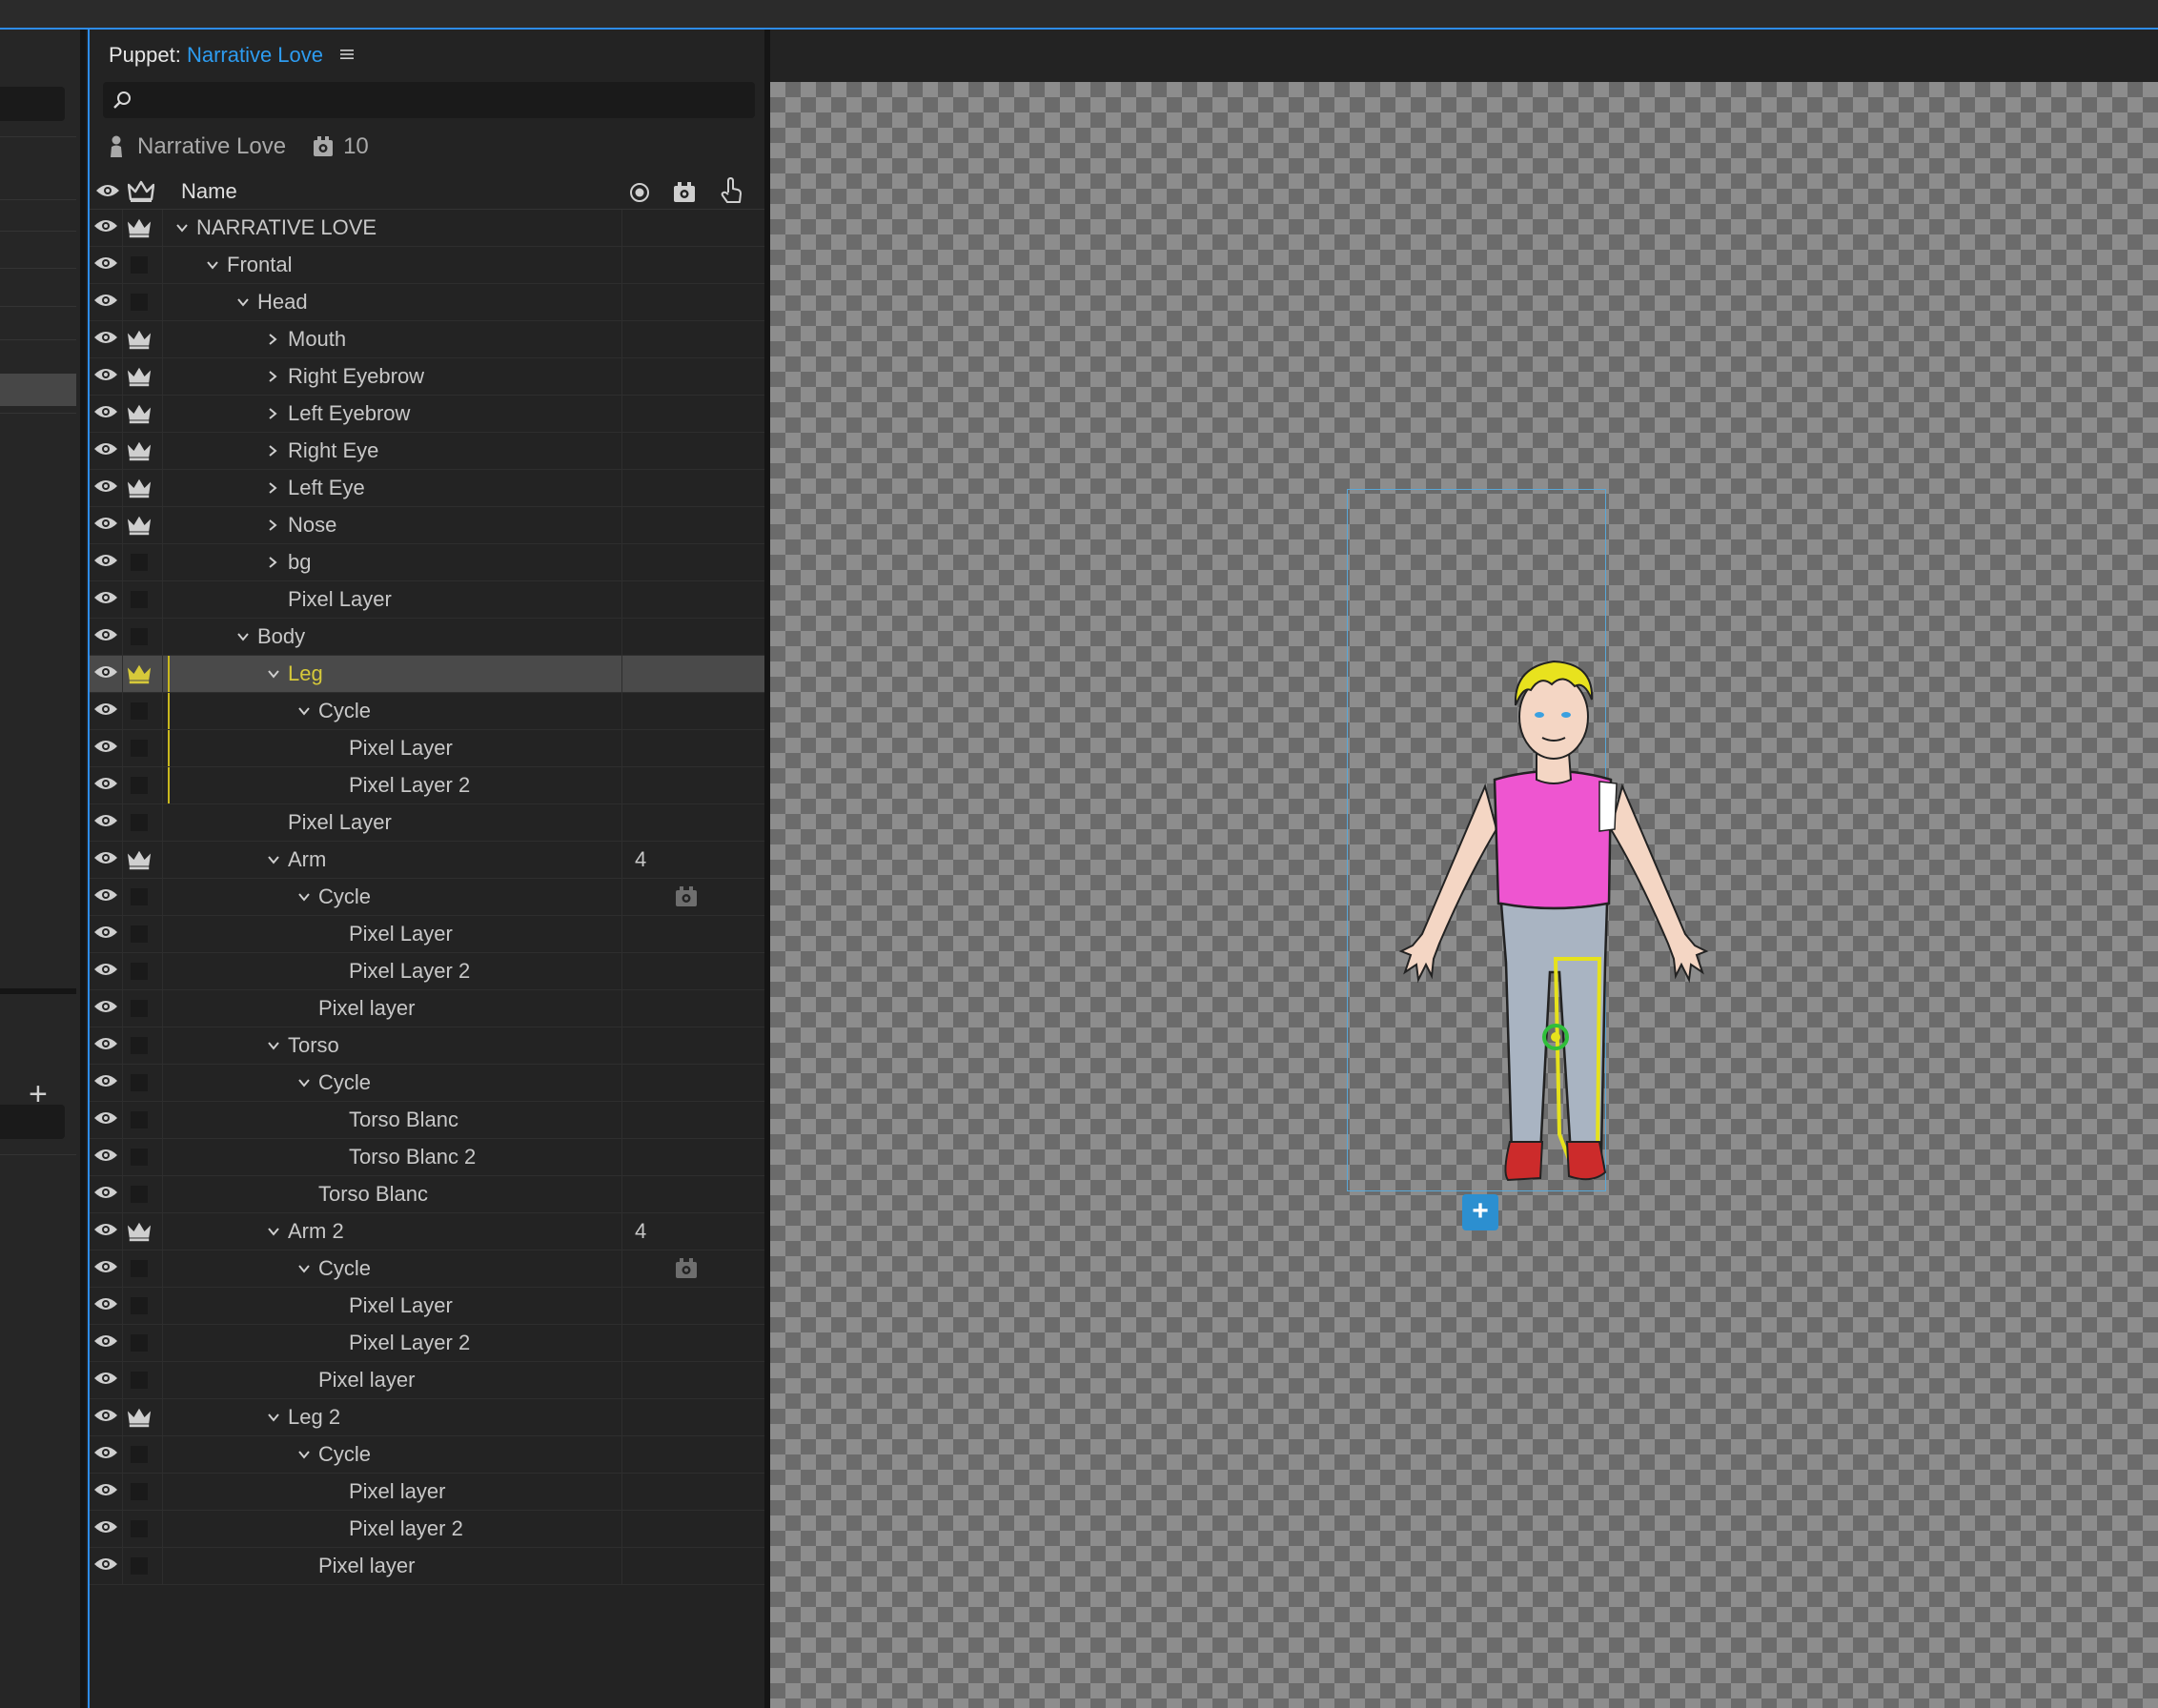  I want to click on layer-row: Frontal, so click(428, 265).